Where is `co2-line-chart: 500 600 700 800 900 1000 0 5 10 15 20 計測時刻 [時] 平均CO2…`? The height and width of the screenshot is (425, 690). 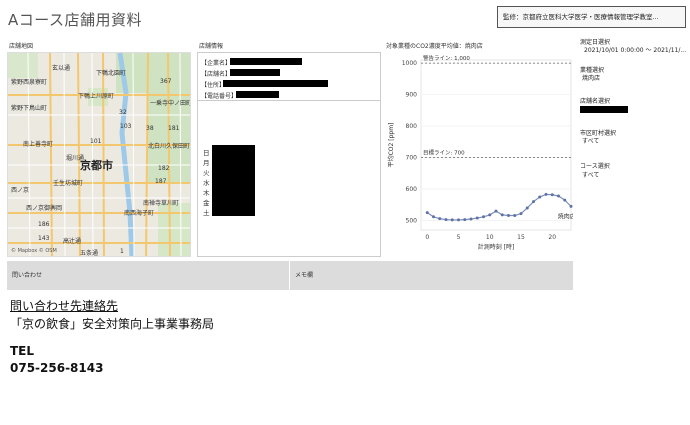 co2-line-chart: 500 600 700 800 900 1000 0 5 10 15 20 計測時刻 [時] 平均CO2… is located at coordinates (480, 152).